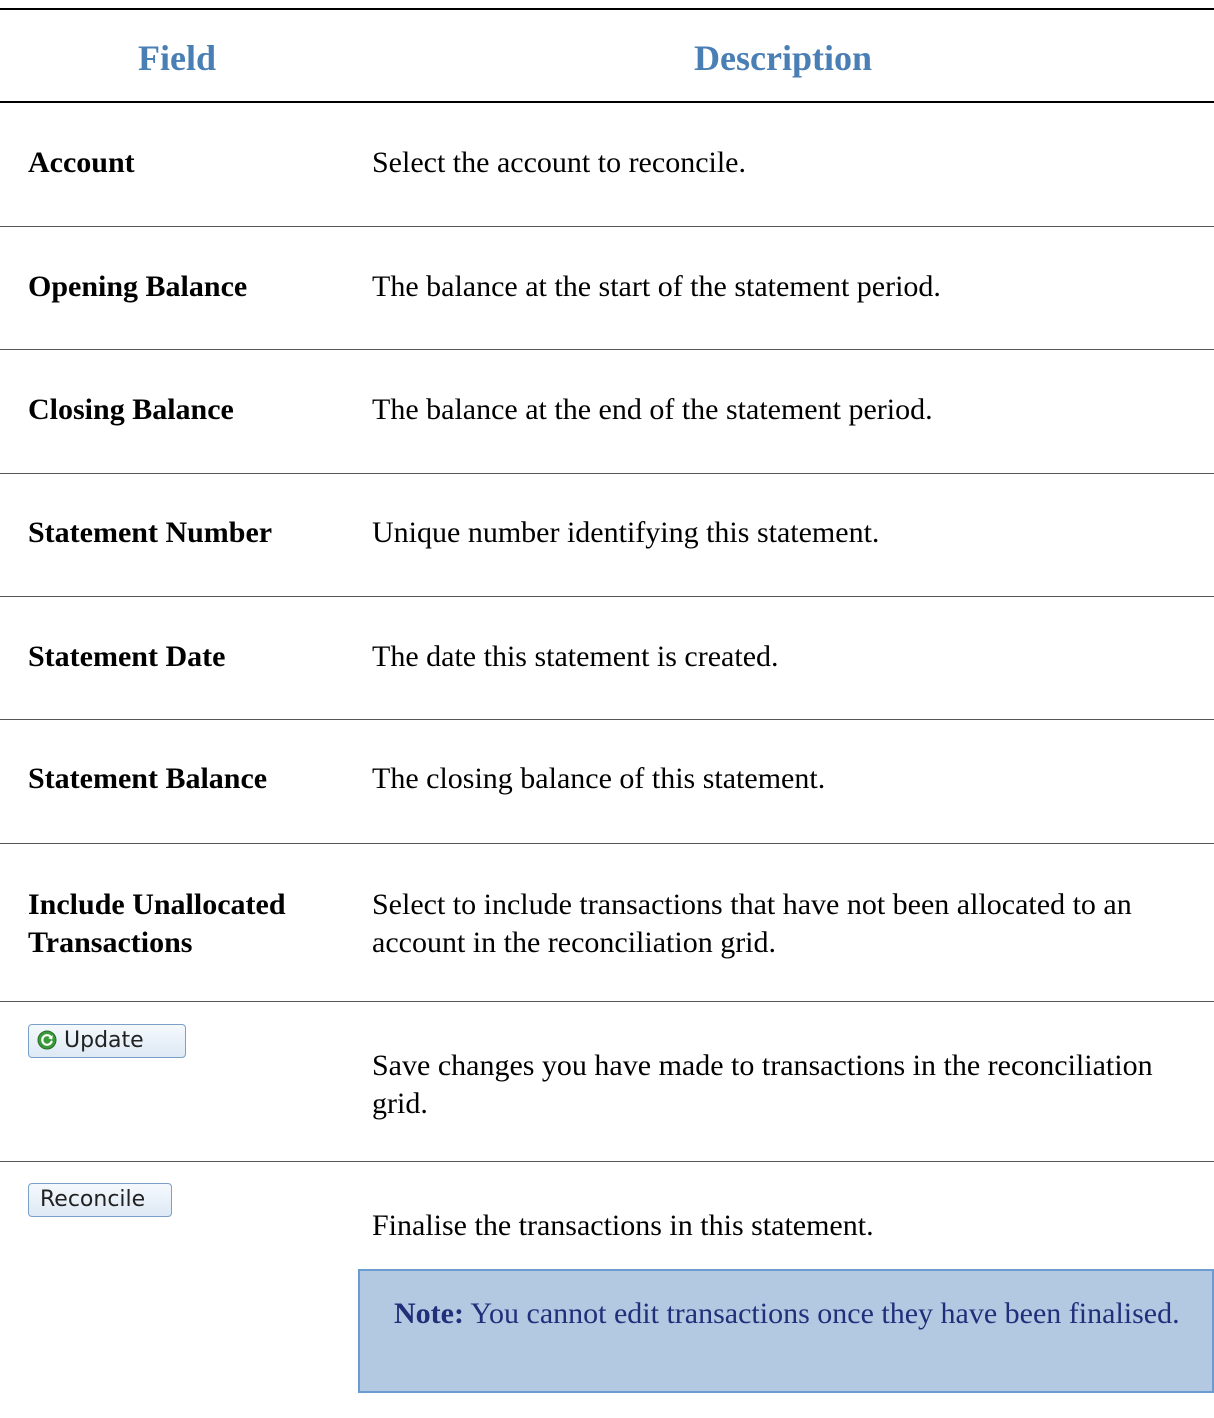 This screenshot has width=1214, height=1418. Describe the element at coordinates (607, 102) in the screenshot. I see `header-bottom-rule` at that location.